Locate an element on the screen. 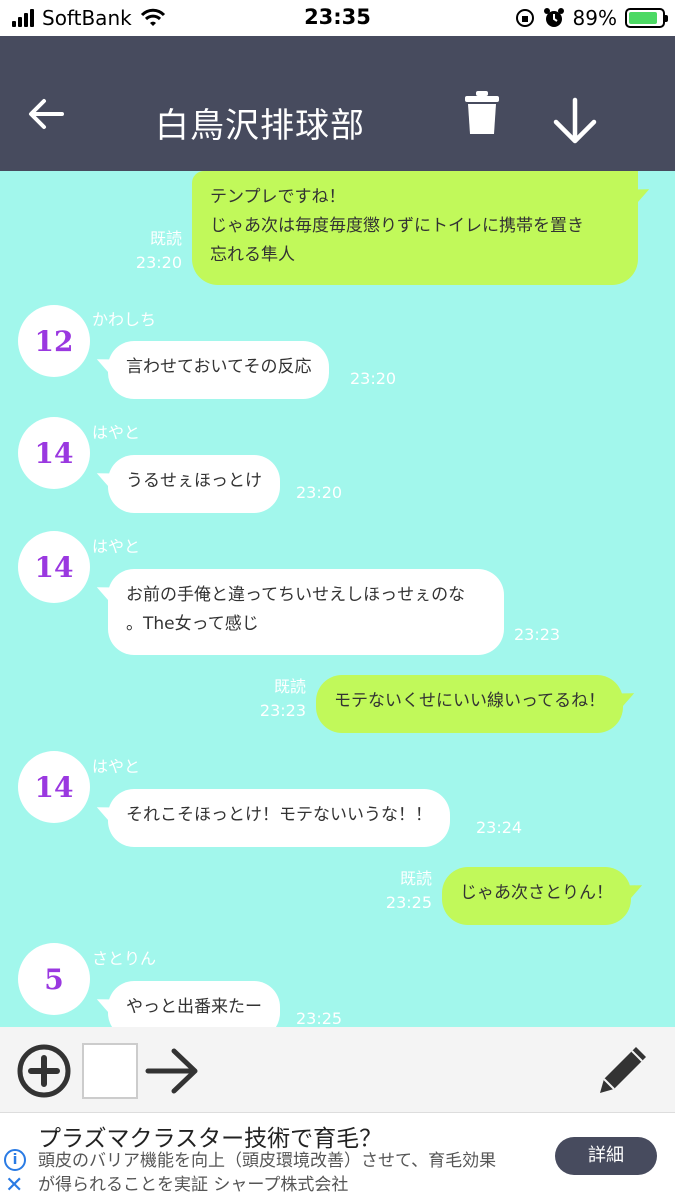 This screenshot has height=1200, width=675. message-text: テンプレですね！ is located at coordinates (278, 197).